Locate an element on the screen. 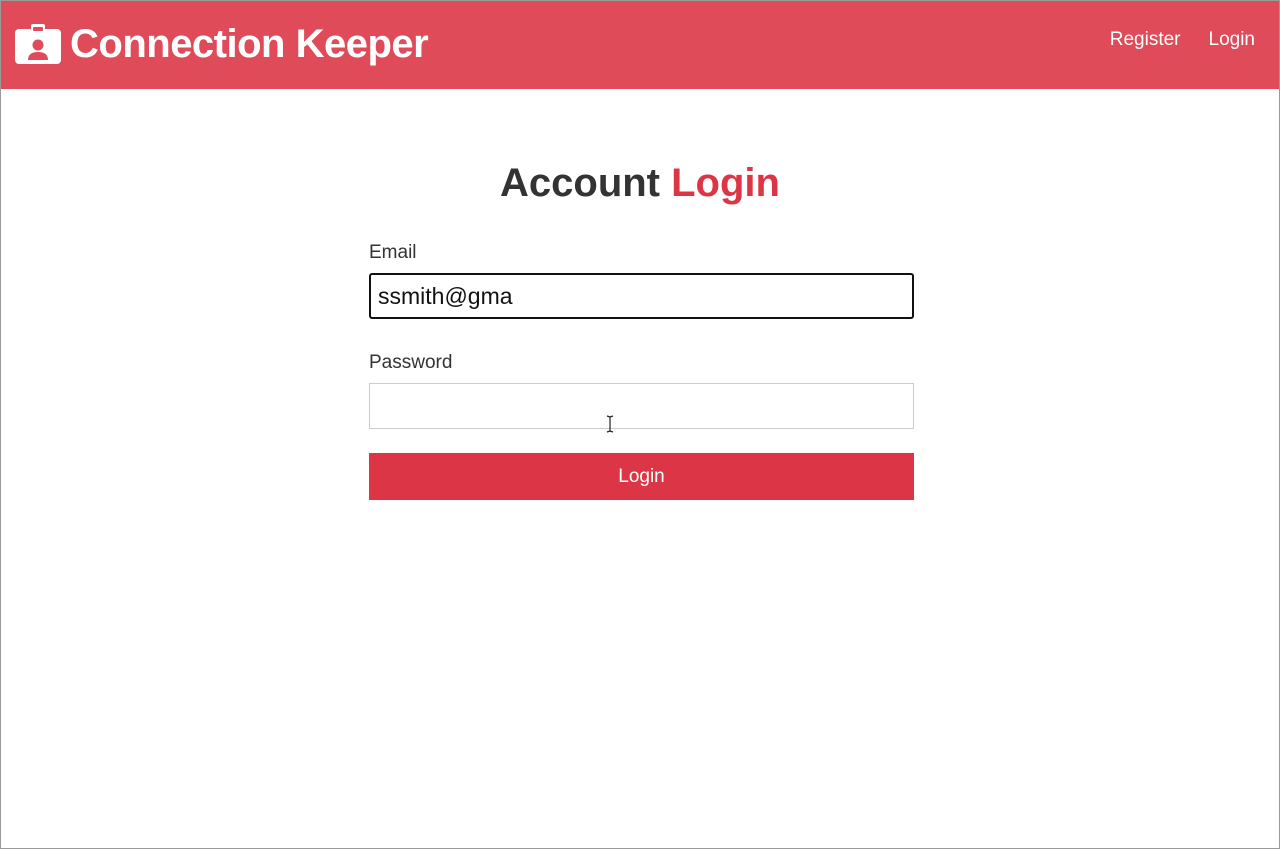 Image resolution: width=1280 pixels, height=849 pixels. navbar: Connection Keeper Register Login is located at coordinates (640, 45).